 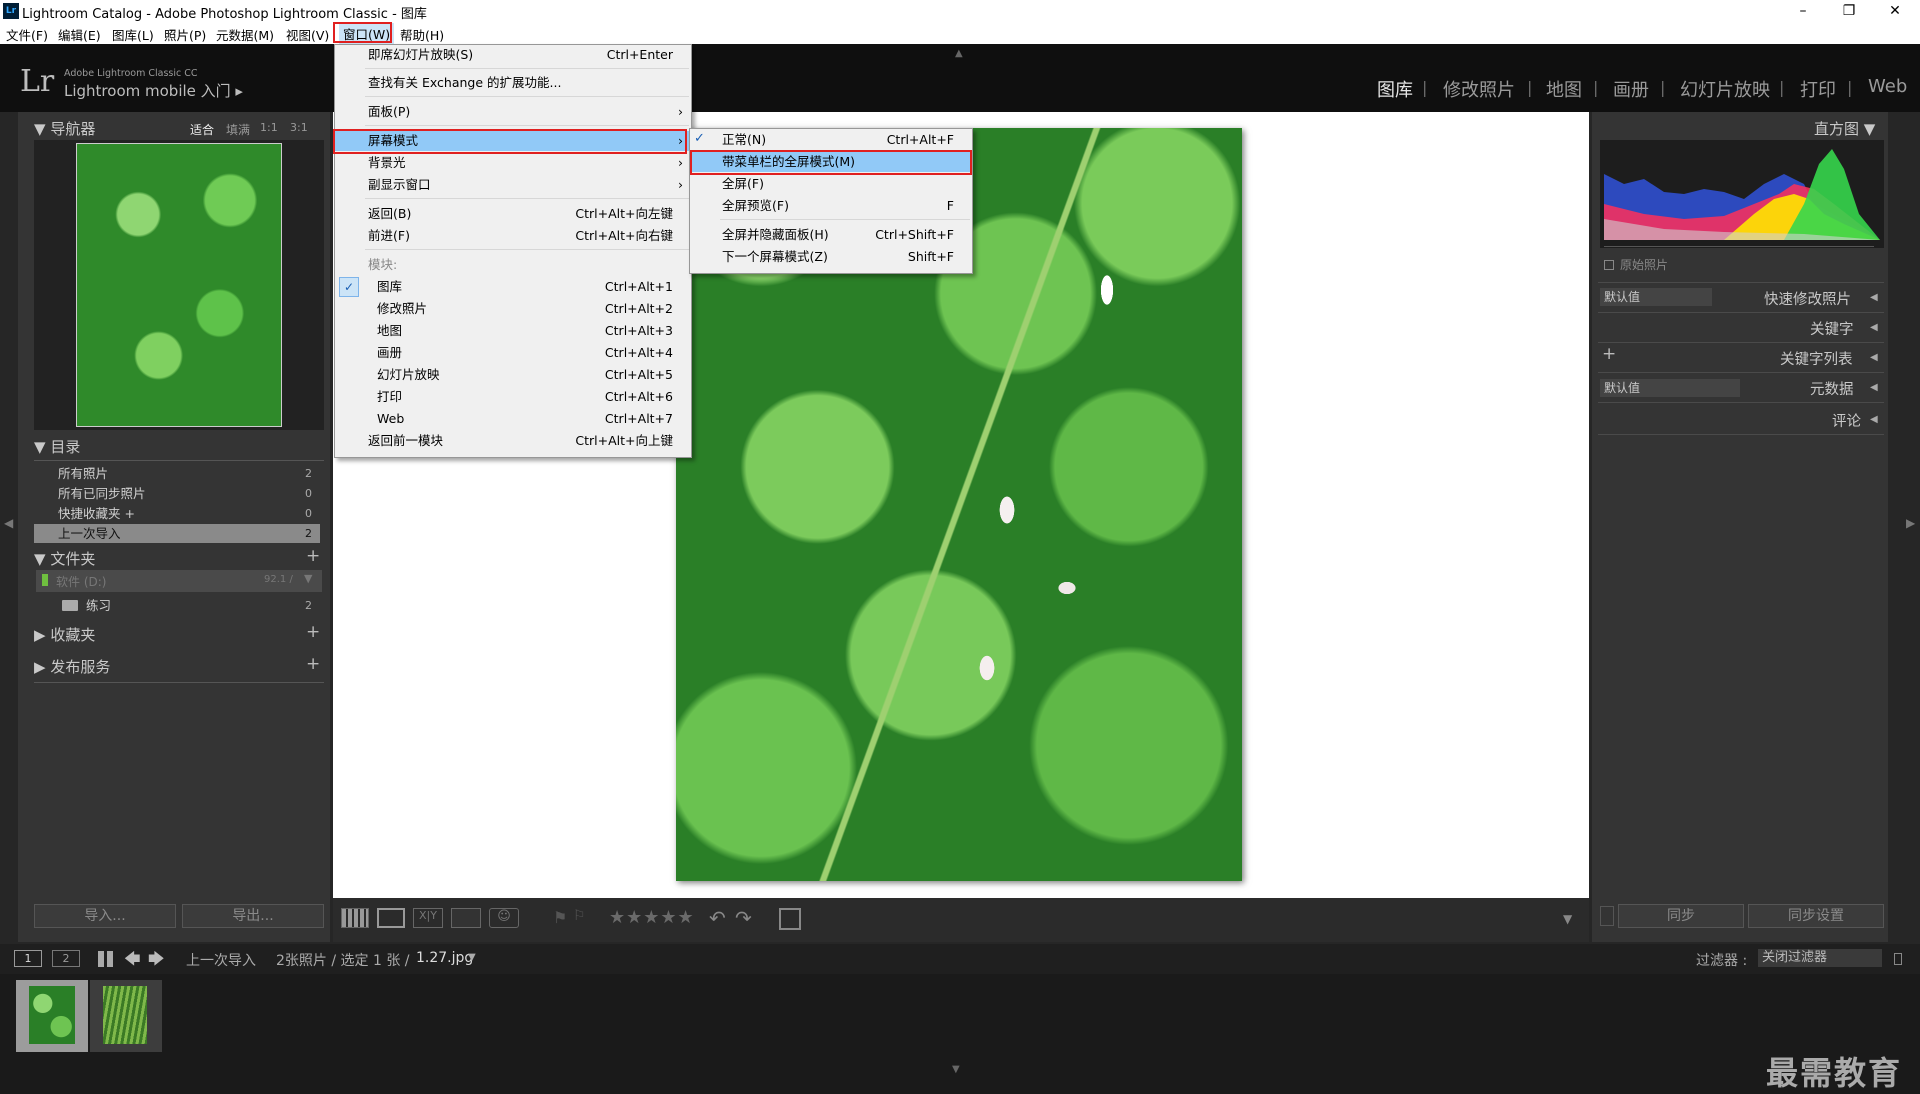 What do you see at coordinates (831, 235) in the screenshot?
I see `menu-item-fullscreen-hide-panels: 全屏并隐藏面板(H) Ctrl+Shift+F` at bounding box center [831, 235].